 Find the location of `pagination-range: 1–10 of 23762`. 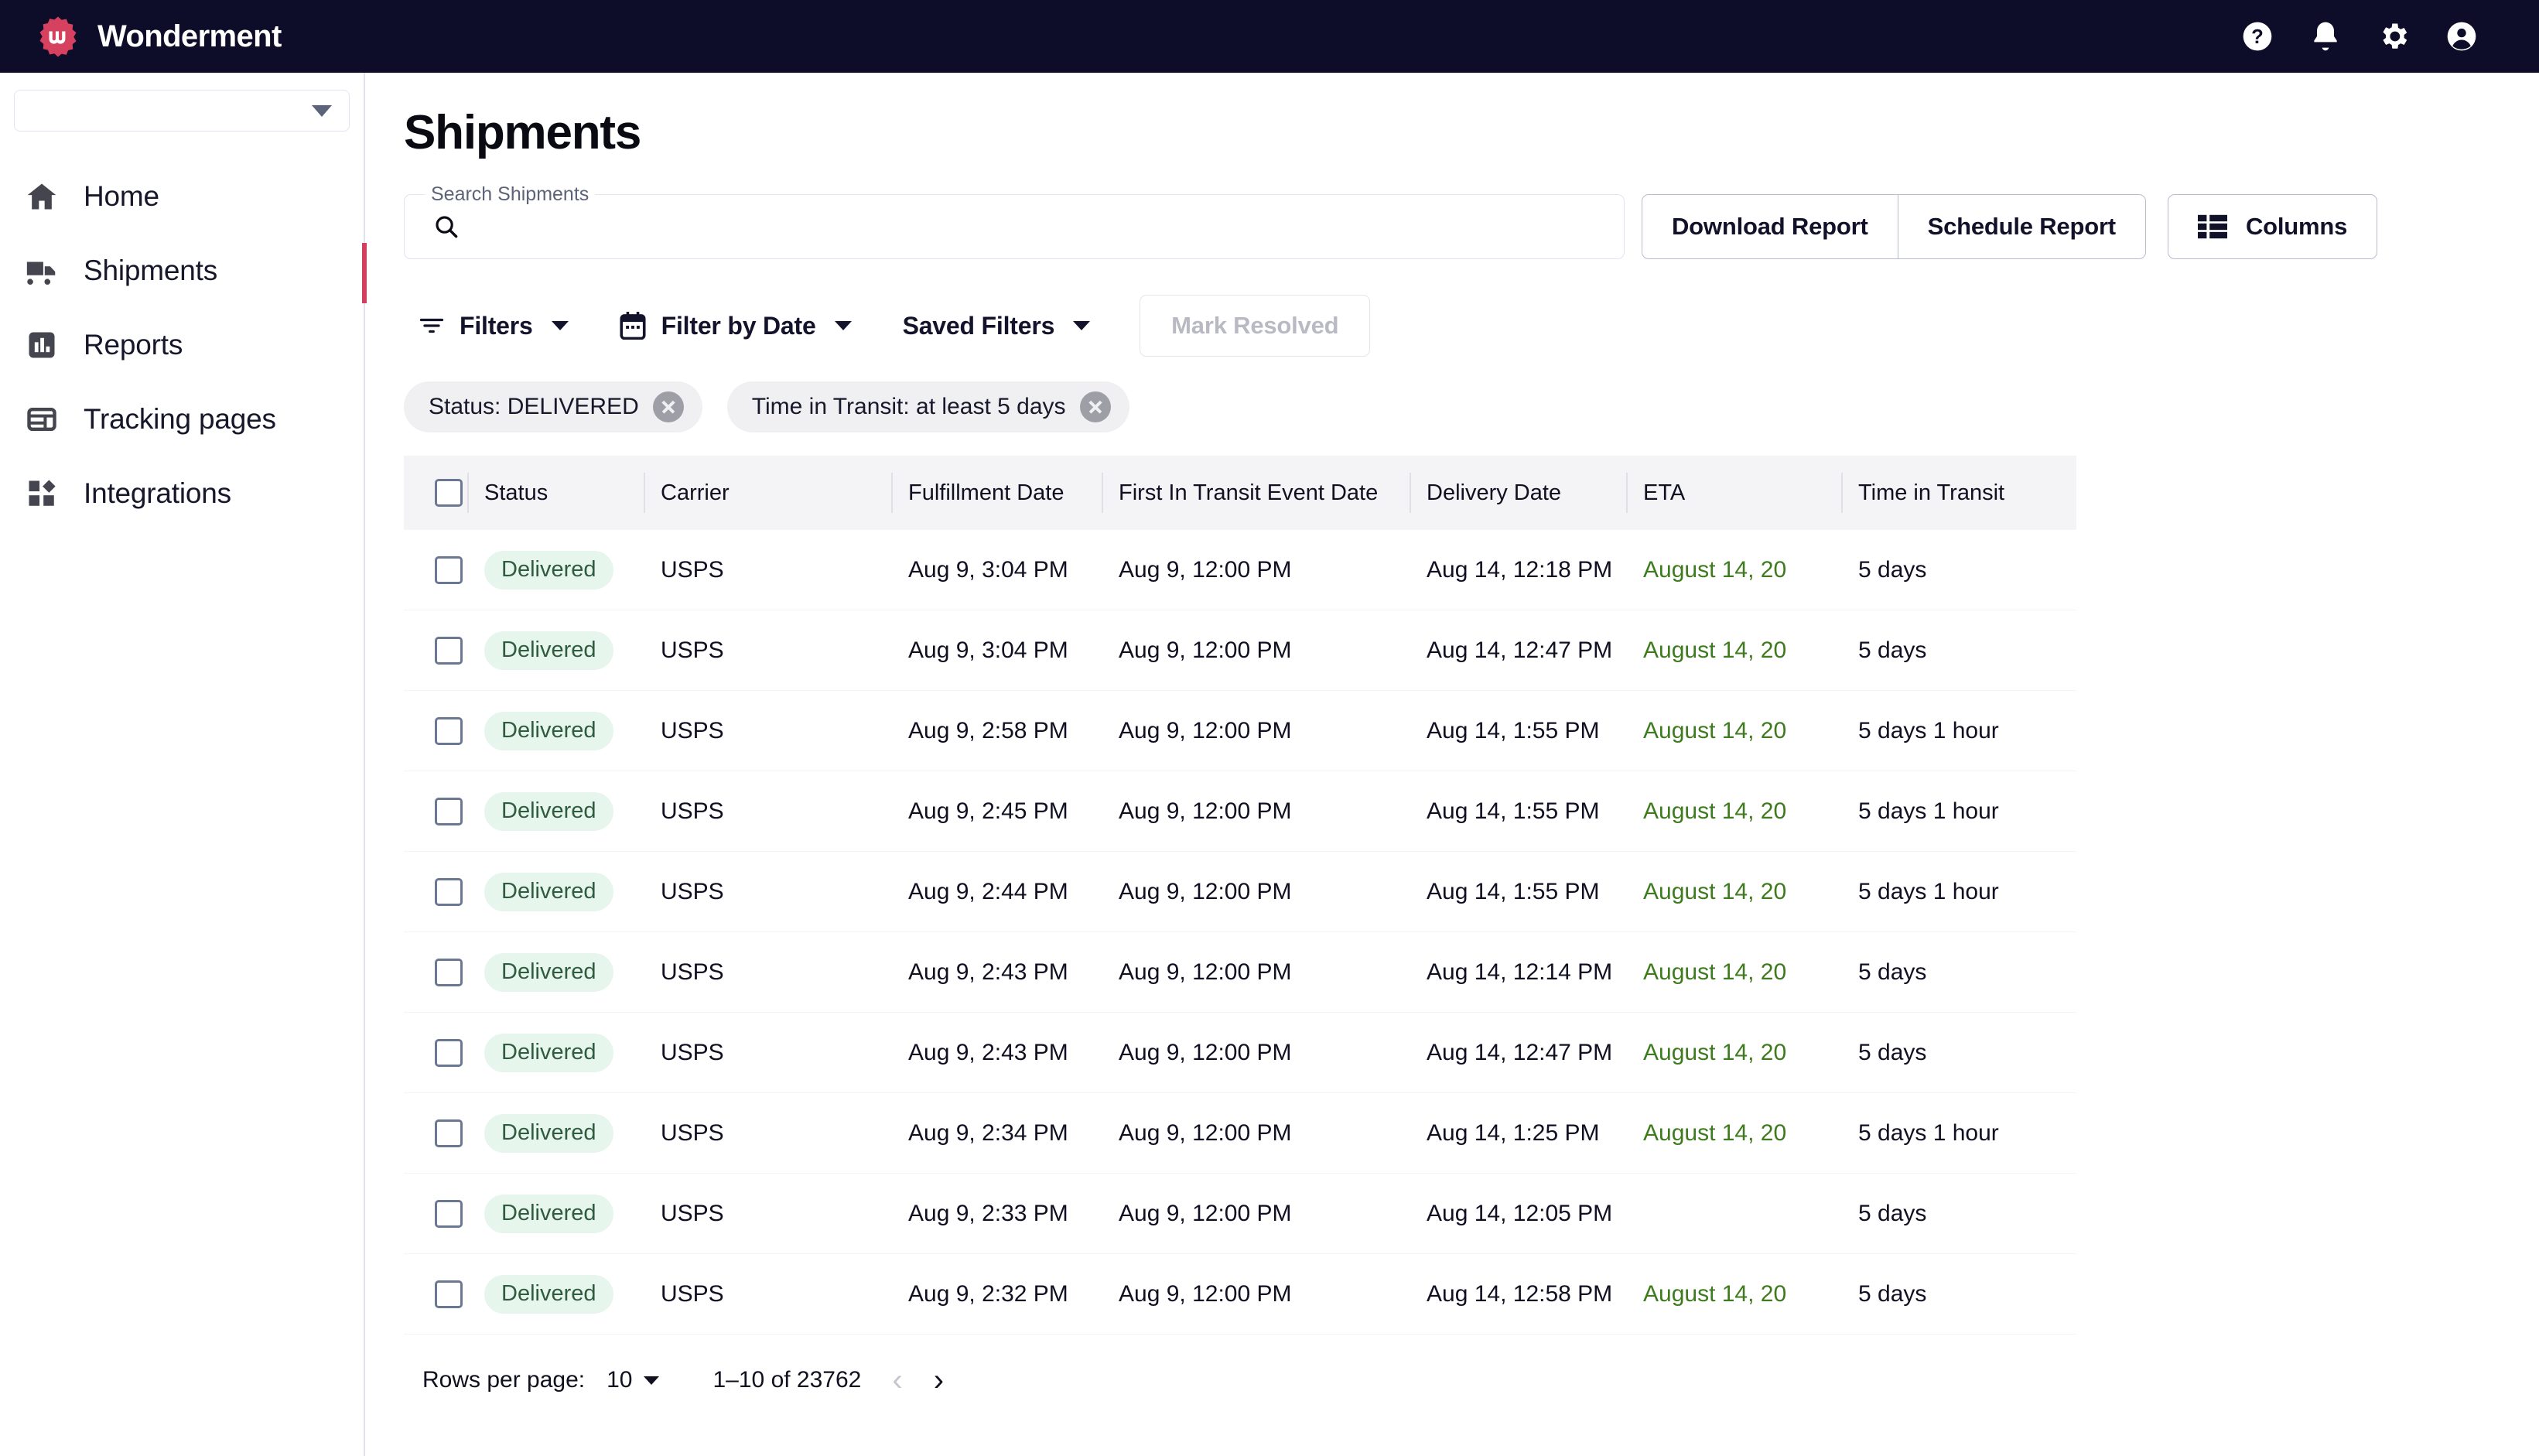

pagination-range: 1–10 of 23762 is located at coordinates (787, 1380).